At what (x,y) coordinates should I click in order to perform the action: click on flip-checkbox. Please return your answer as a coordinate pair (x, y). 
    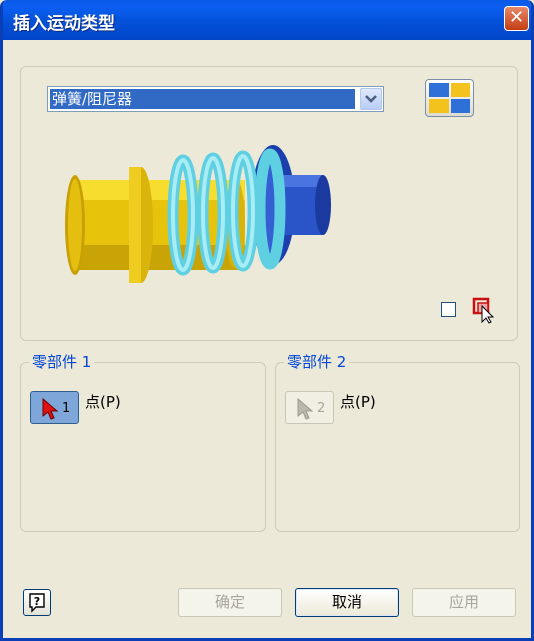
    Looking at the image, I should click on (448, 309).